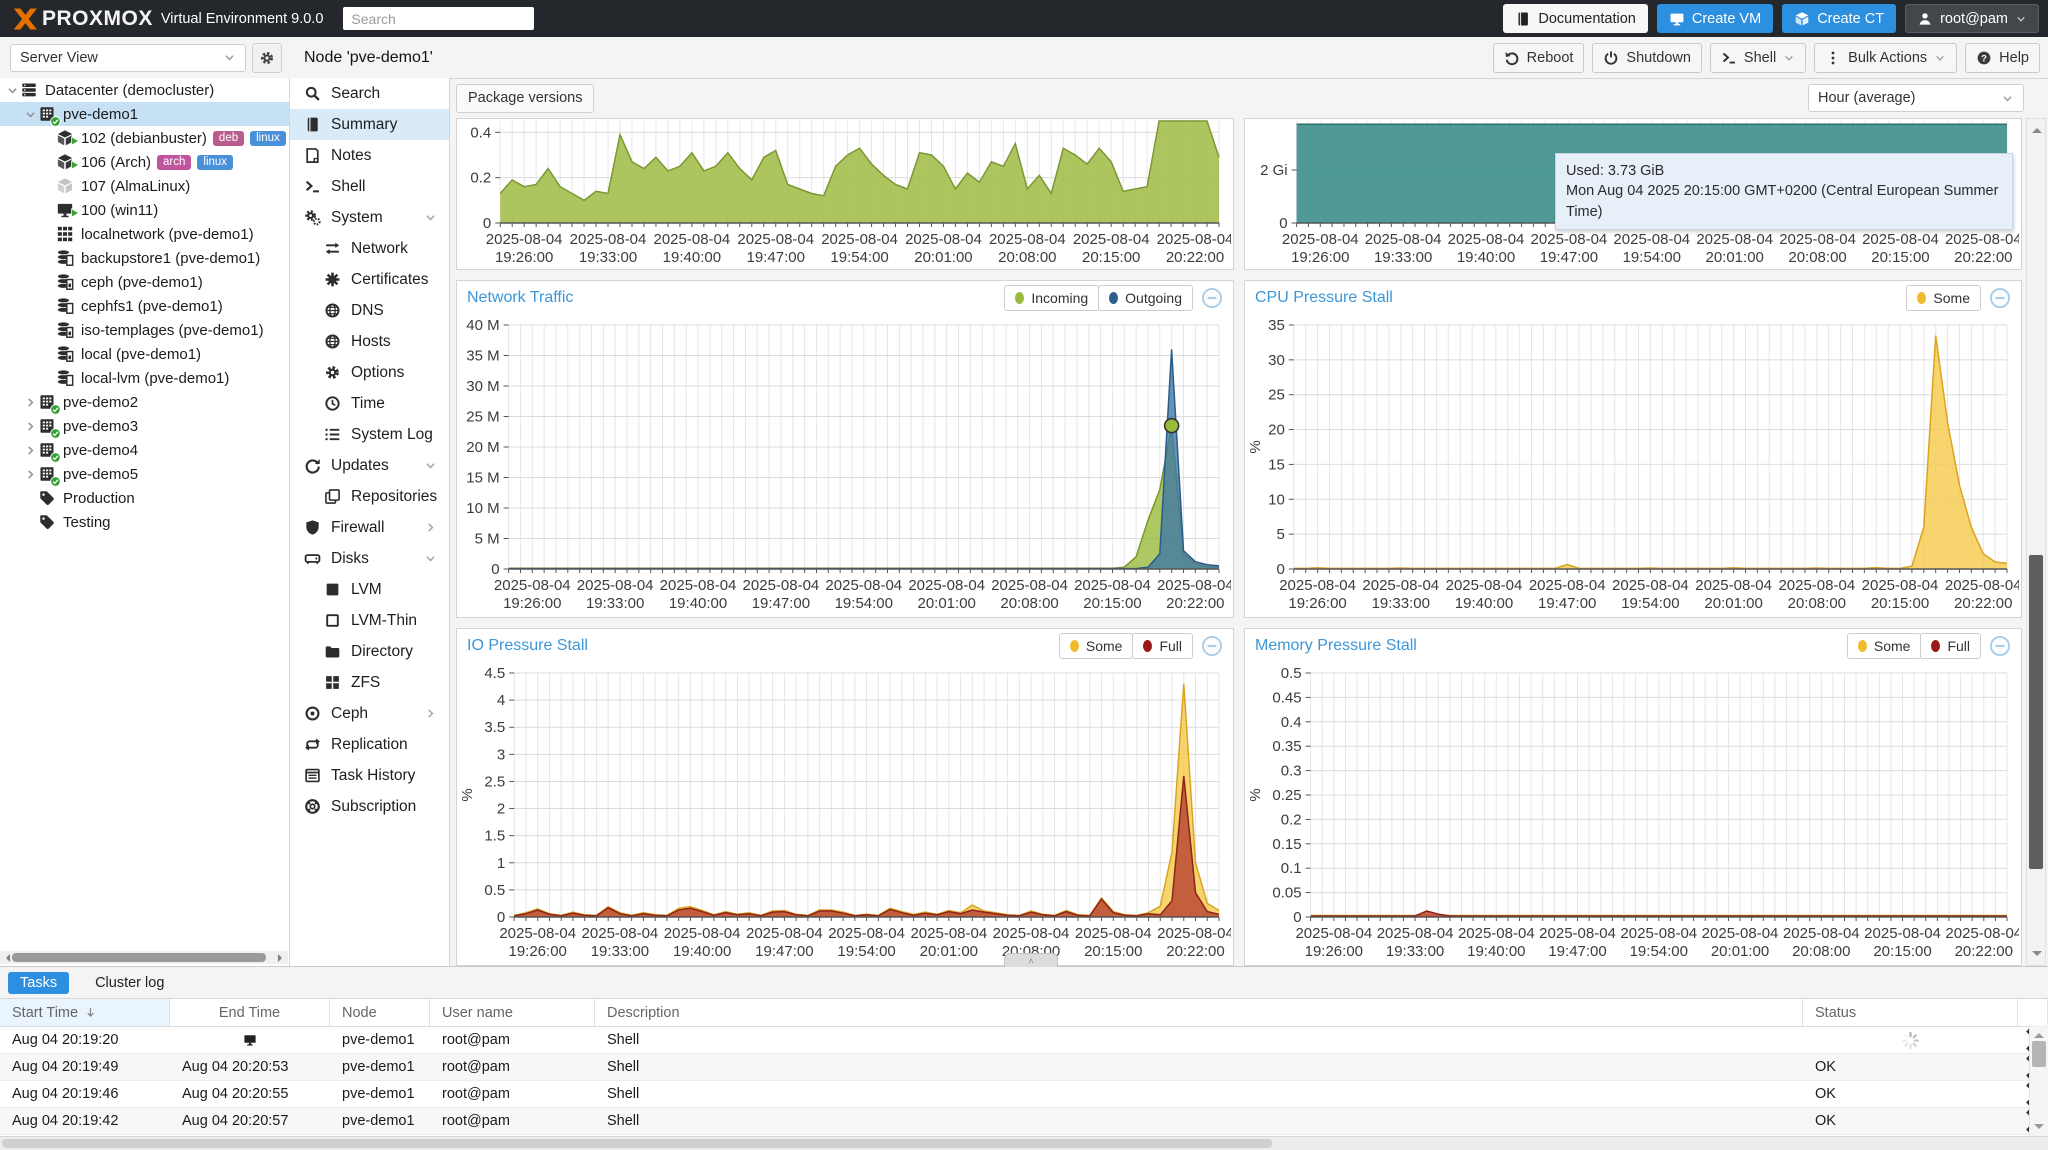 This screenshot has width=2048, height=1150. Describe the element at coordinates (1199, 1012) in the screenshot. I see `column-header-description: Description` at that location.